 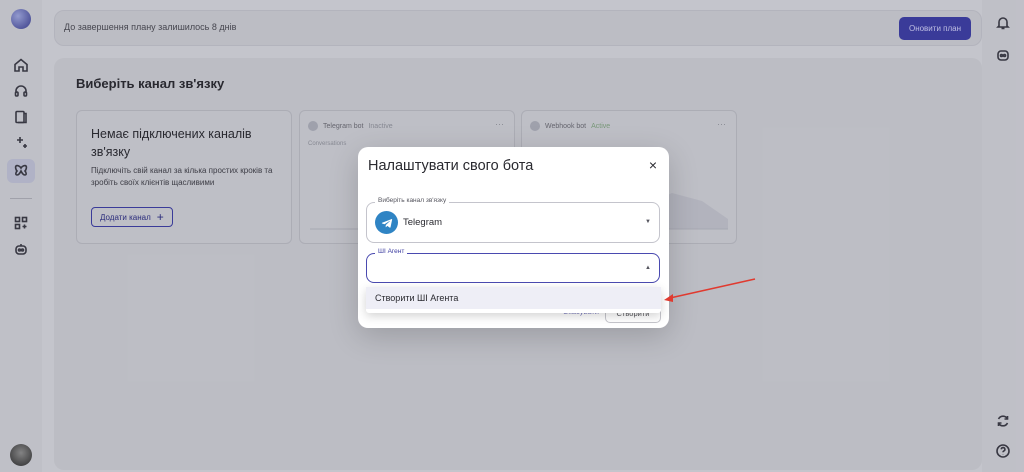 I want to click on chevron-down-icon: ▼, so click(x=648, y=222).